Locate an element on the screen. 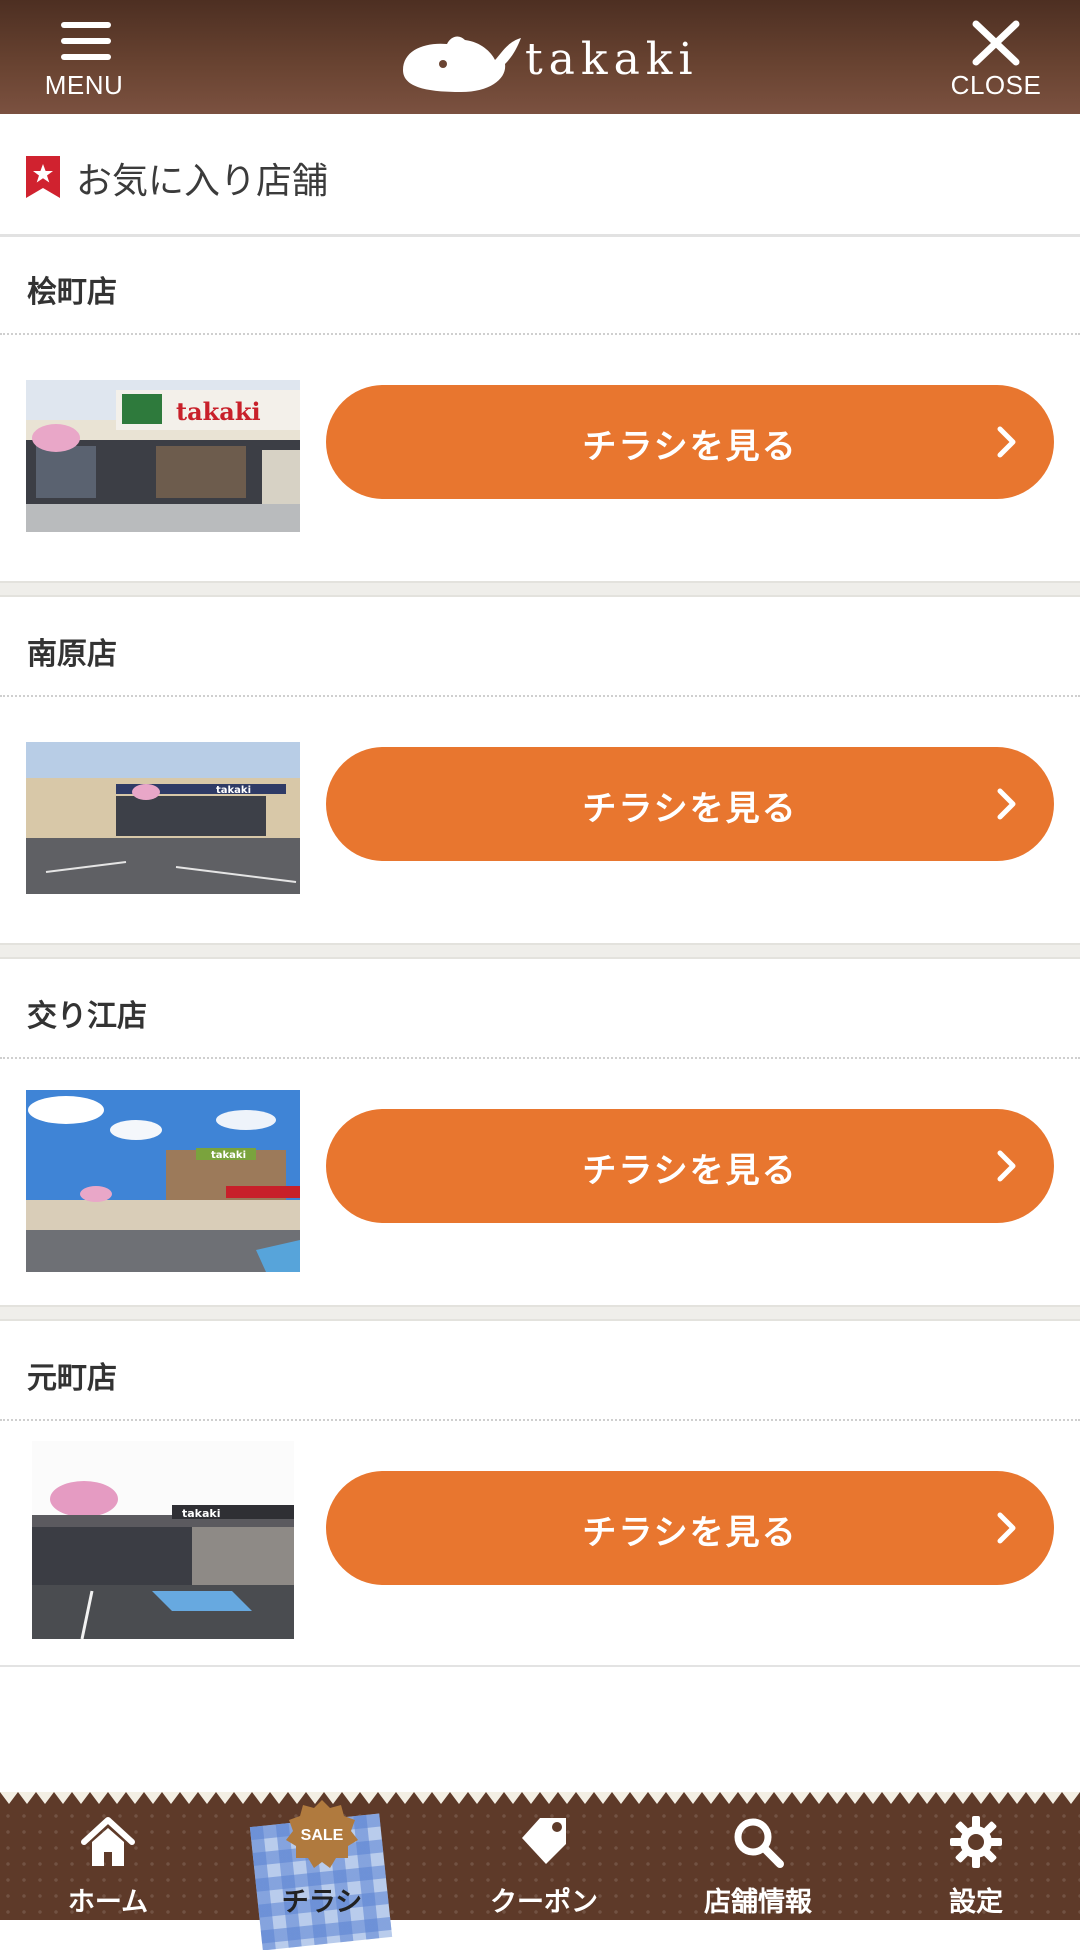  menu-label: MENU is located at coordinates (84, 85).